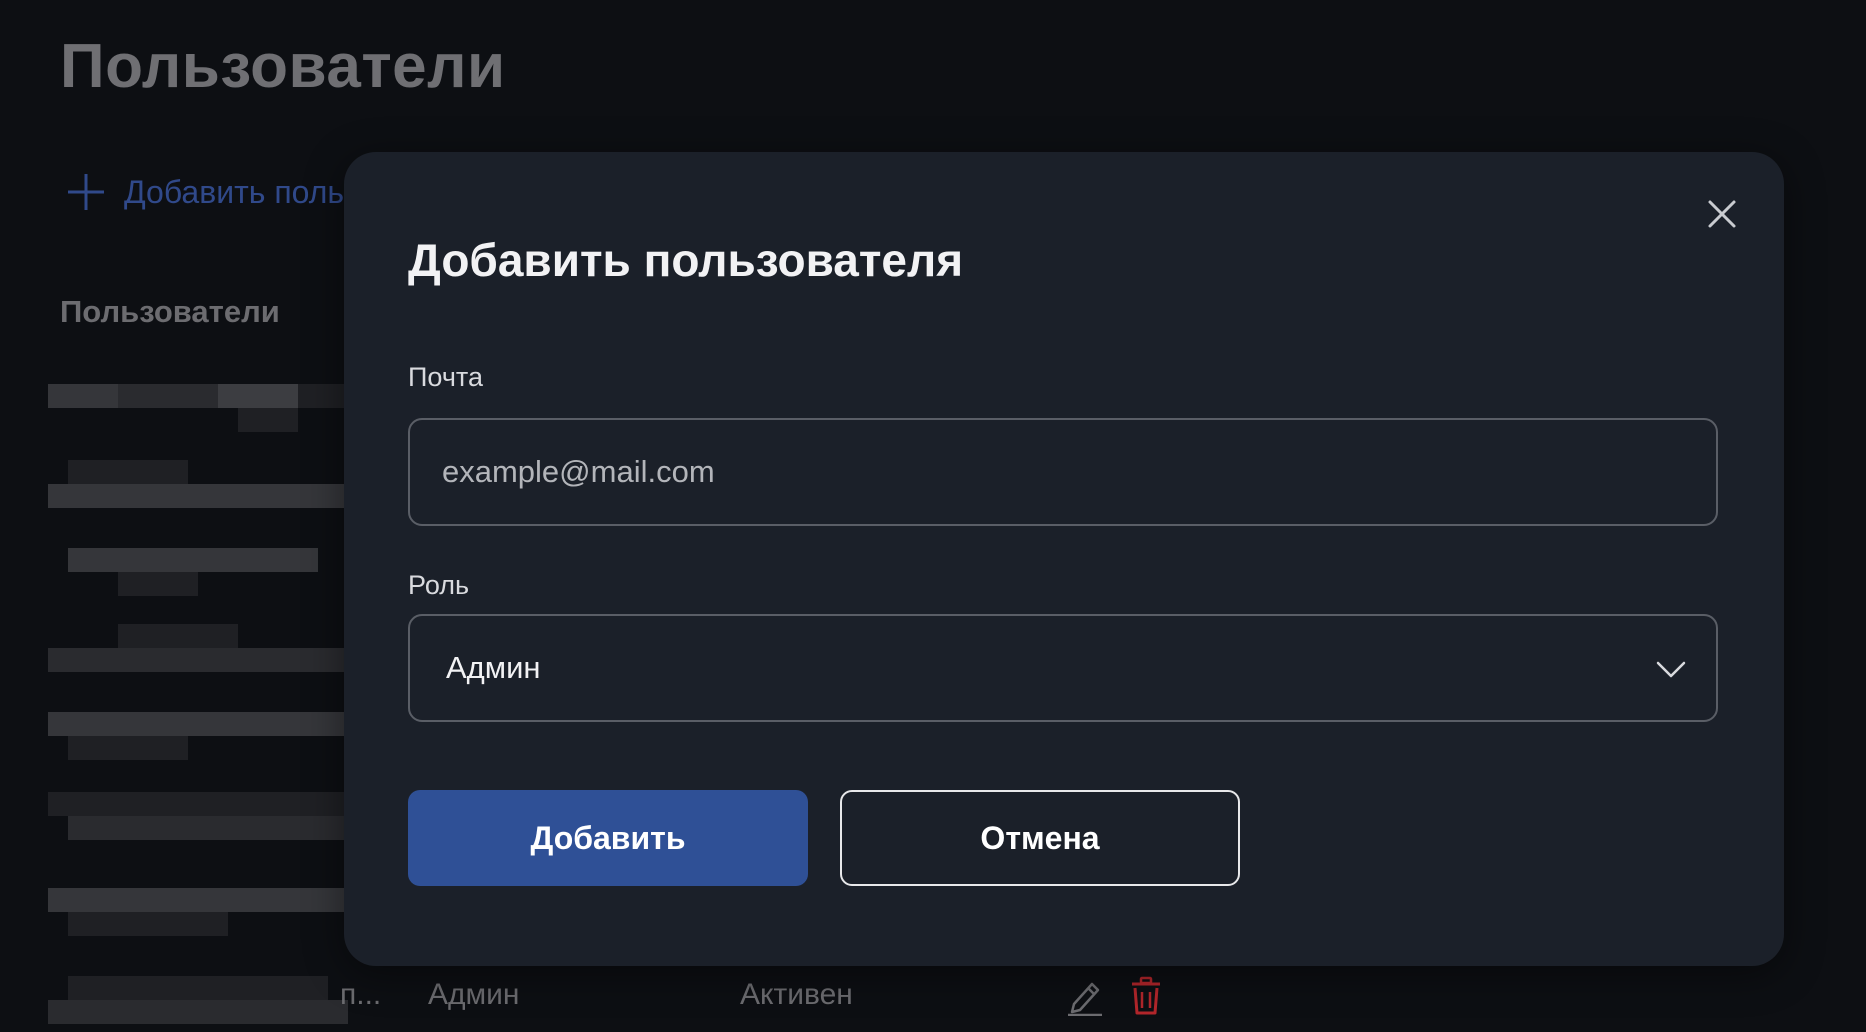 The height and width of the screenshot is (1032, 1866). I want to click on modal-title: Добавить пользователя, so click(686, 260).